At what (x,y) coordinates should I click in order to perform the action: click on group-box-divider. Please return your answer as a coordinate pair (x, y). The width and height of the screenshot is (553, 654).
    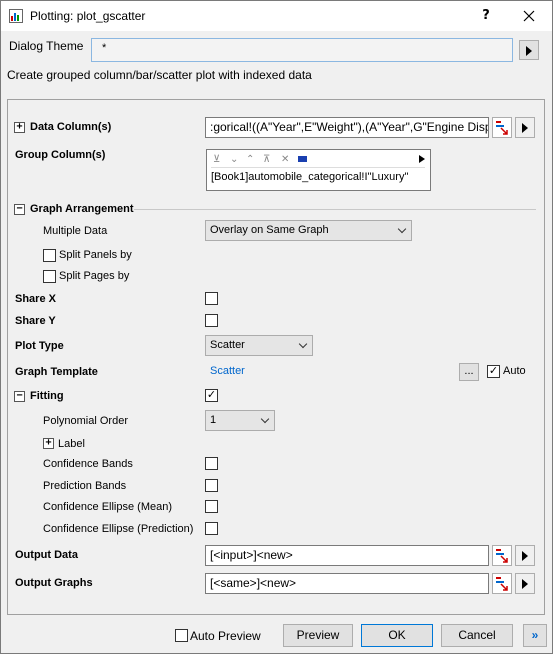
    Looking at the image, I should click on (318, 167).